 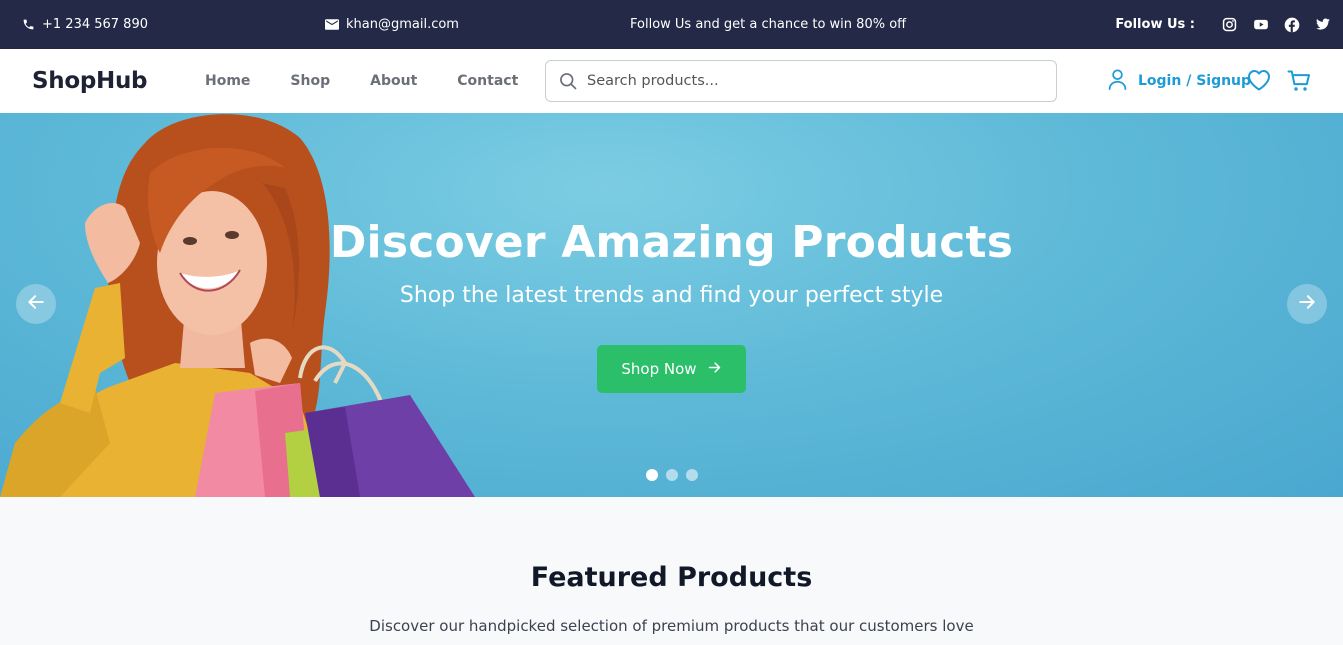 I want to click on twitter-icon, so click(x=1323, y=25).